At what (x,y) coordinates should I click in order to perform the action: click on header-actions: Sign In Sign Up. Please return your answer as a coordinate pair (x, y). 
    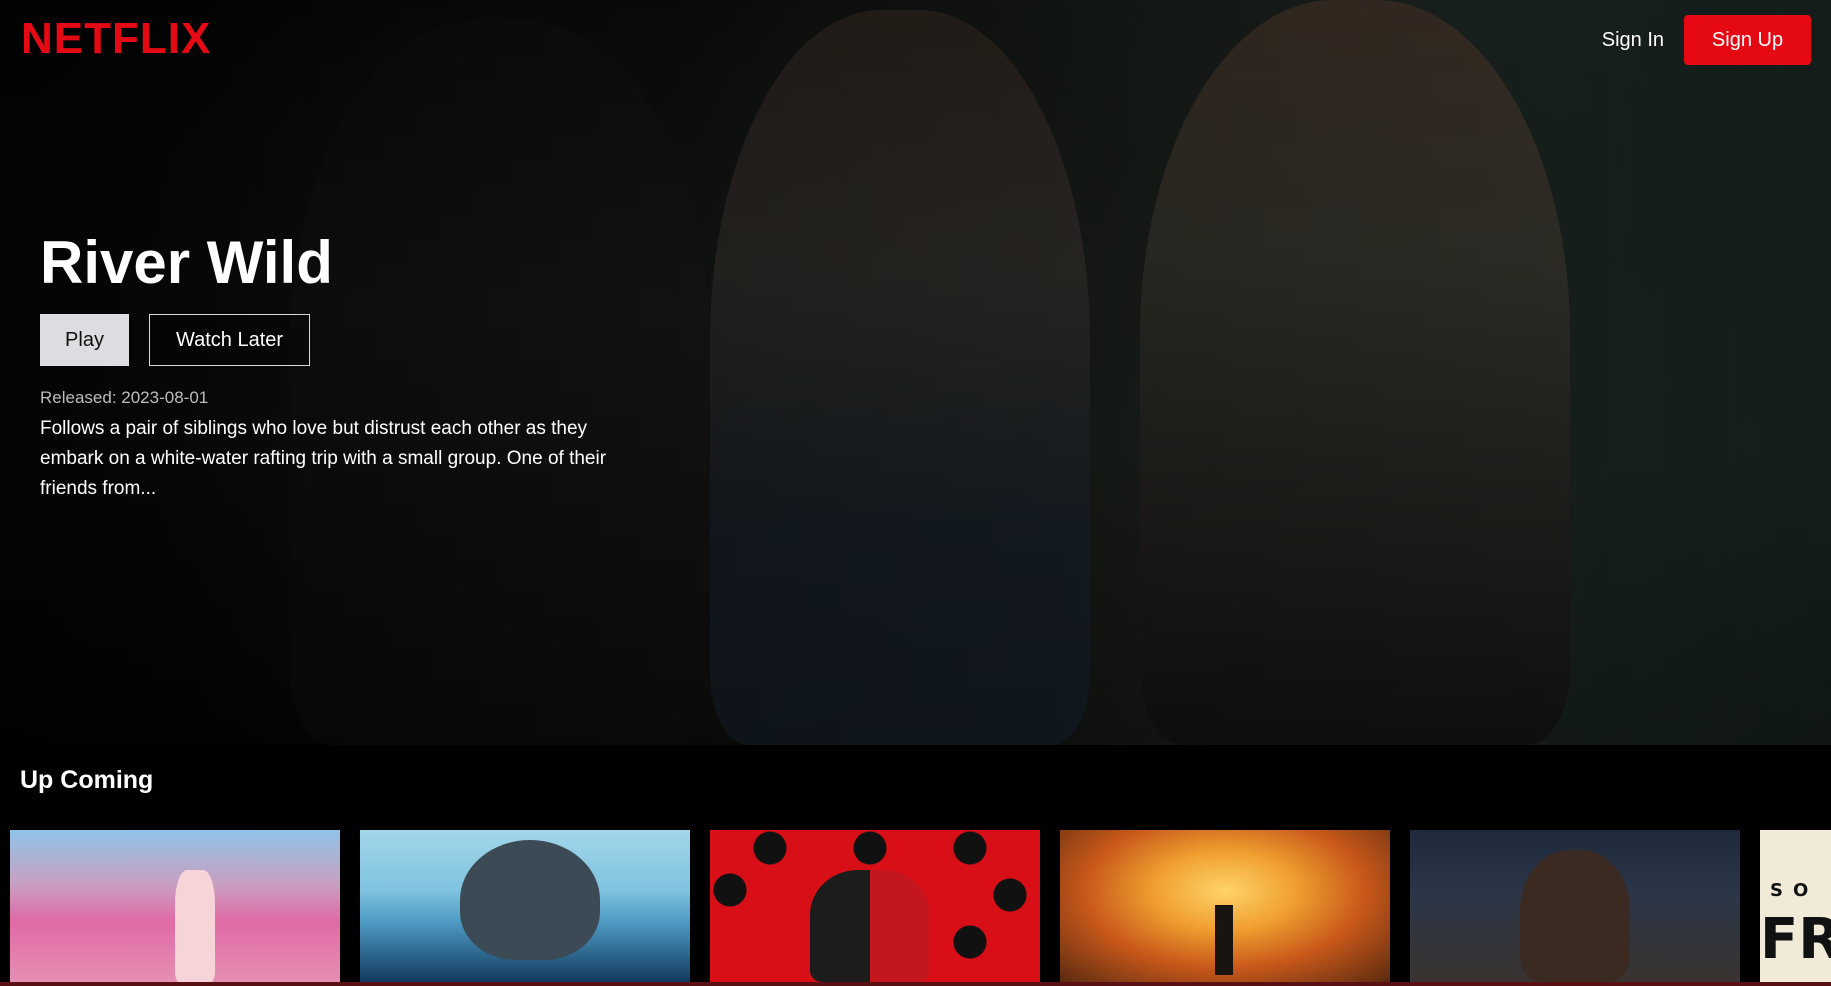
    Looking at the image, I should click on (1706, 40).